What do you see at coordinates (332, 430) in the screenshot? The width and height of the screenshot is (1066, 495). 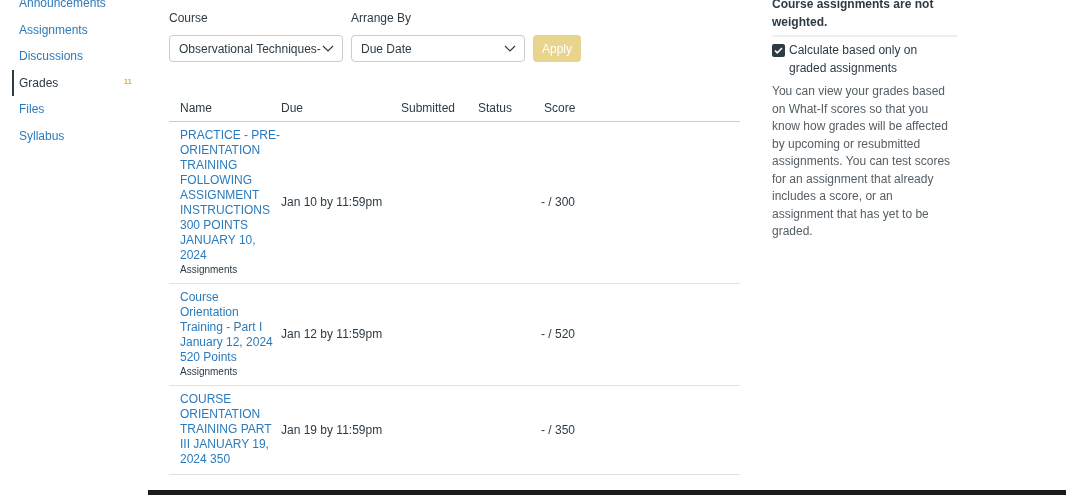 I see `due-date: Jan 19 by 11:59pm` at bounding box center [332, 430].